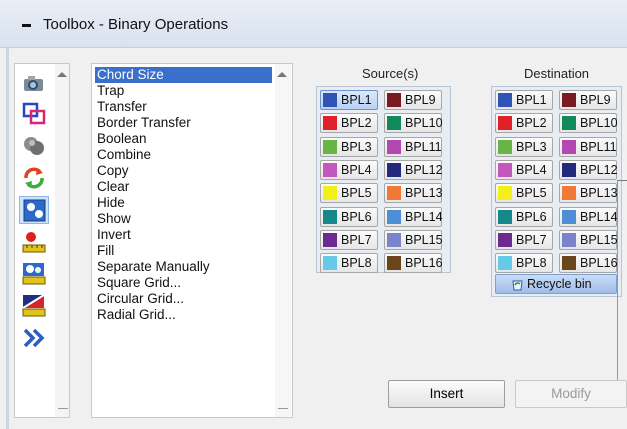 Image resolution: width=627 pixels, height=429 pixels. I want to click on source-bitplane-bpl1: BPL1, so click(349, 100).